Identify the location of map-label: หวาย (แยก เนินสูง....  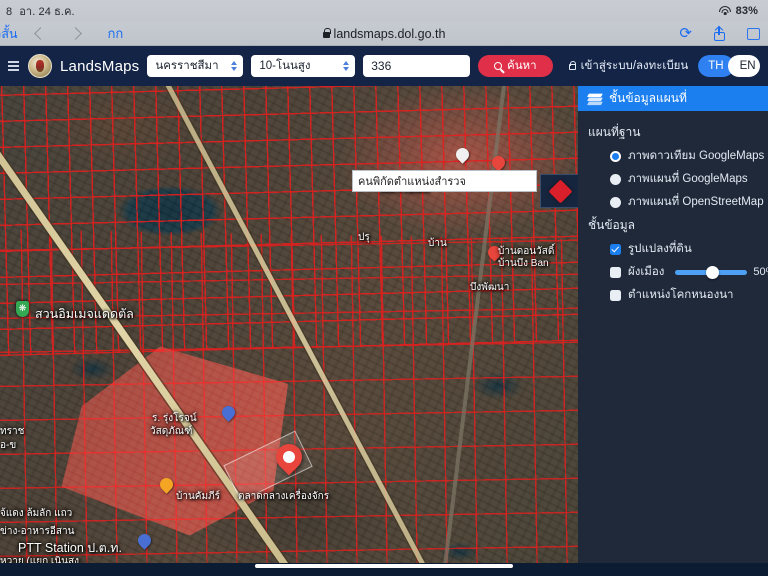
(44, 559).